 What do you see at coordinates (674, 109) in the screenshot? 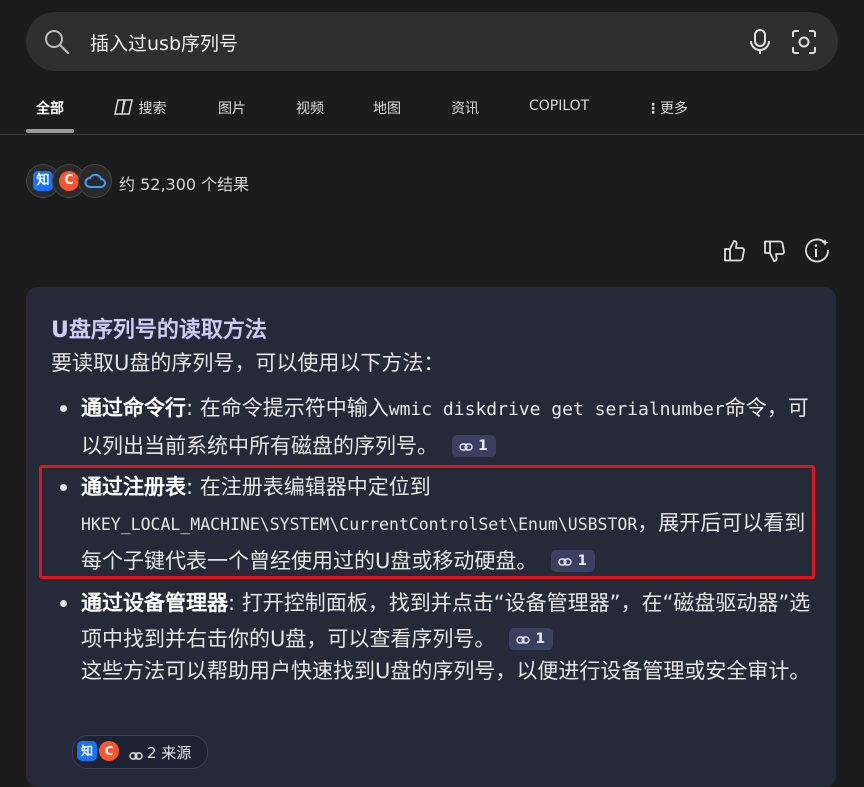
I see `tab-more-label: 更多` at bounding box center [674, 109].